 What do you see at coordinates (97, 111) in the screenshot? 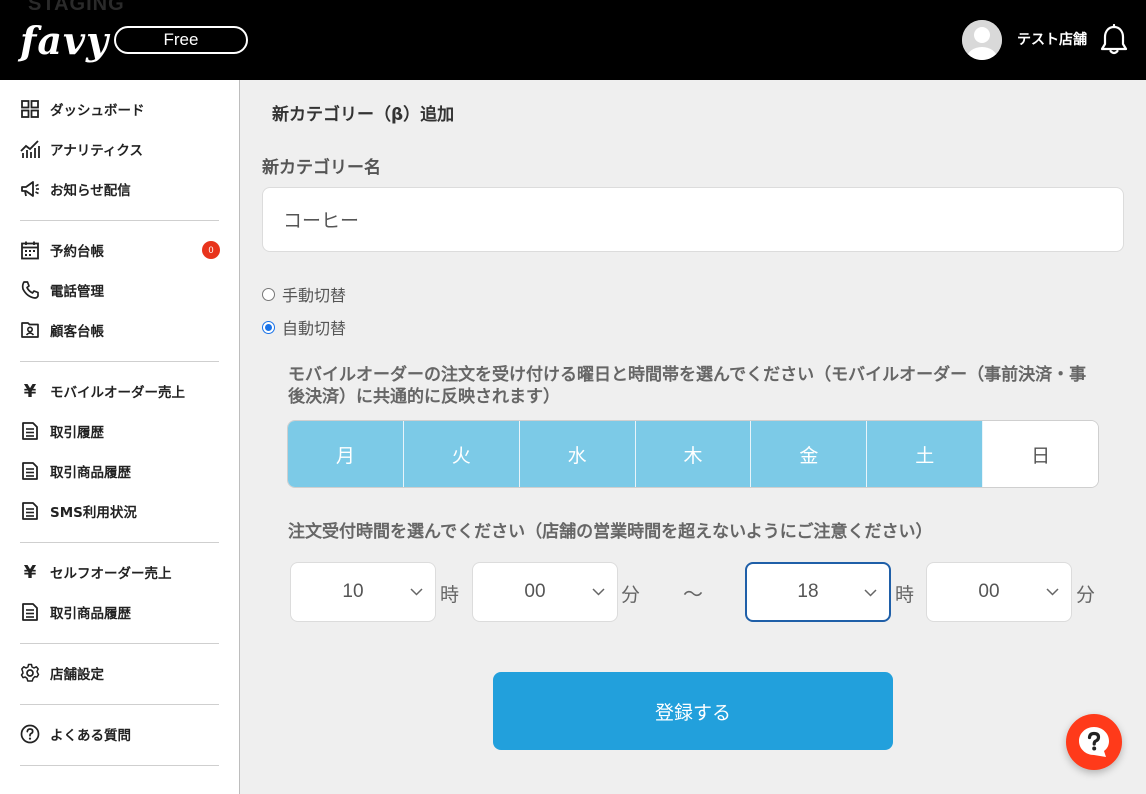
I see `sidebar-item-label: ダッシュボード` at bounding box center [97, 111].